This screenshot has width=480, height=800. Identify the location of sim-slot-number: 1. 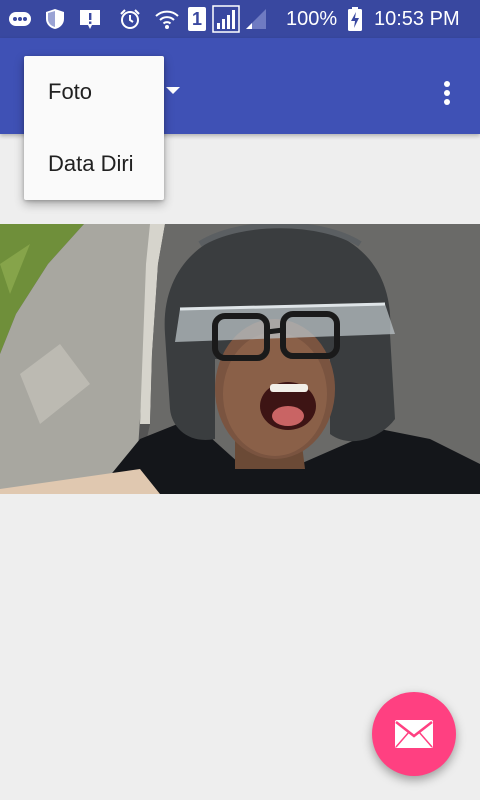
(196, 19).